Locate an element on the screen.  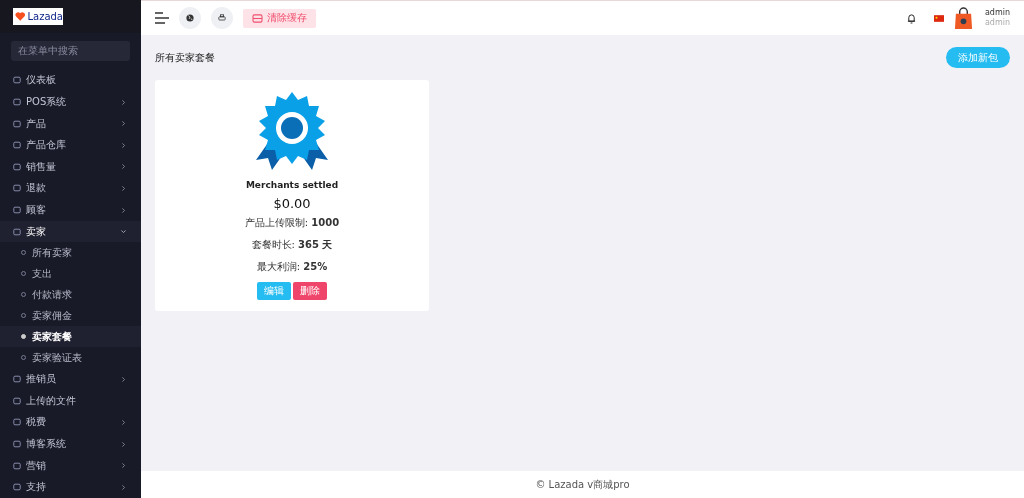
package-name: Merchants settled is located at coordinates (292, 185).